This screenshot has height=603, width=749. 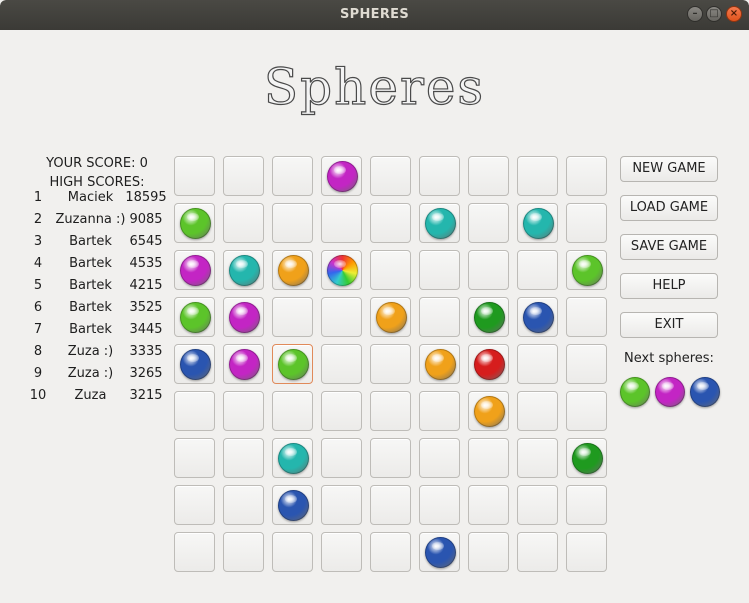 I want to click on help-button: HELP, so click(x=669, y=286).